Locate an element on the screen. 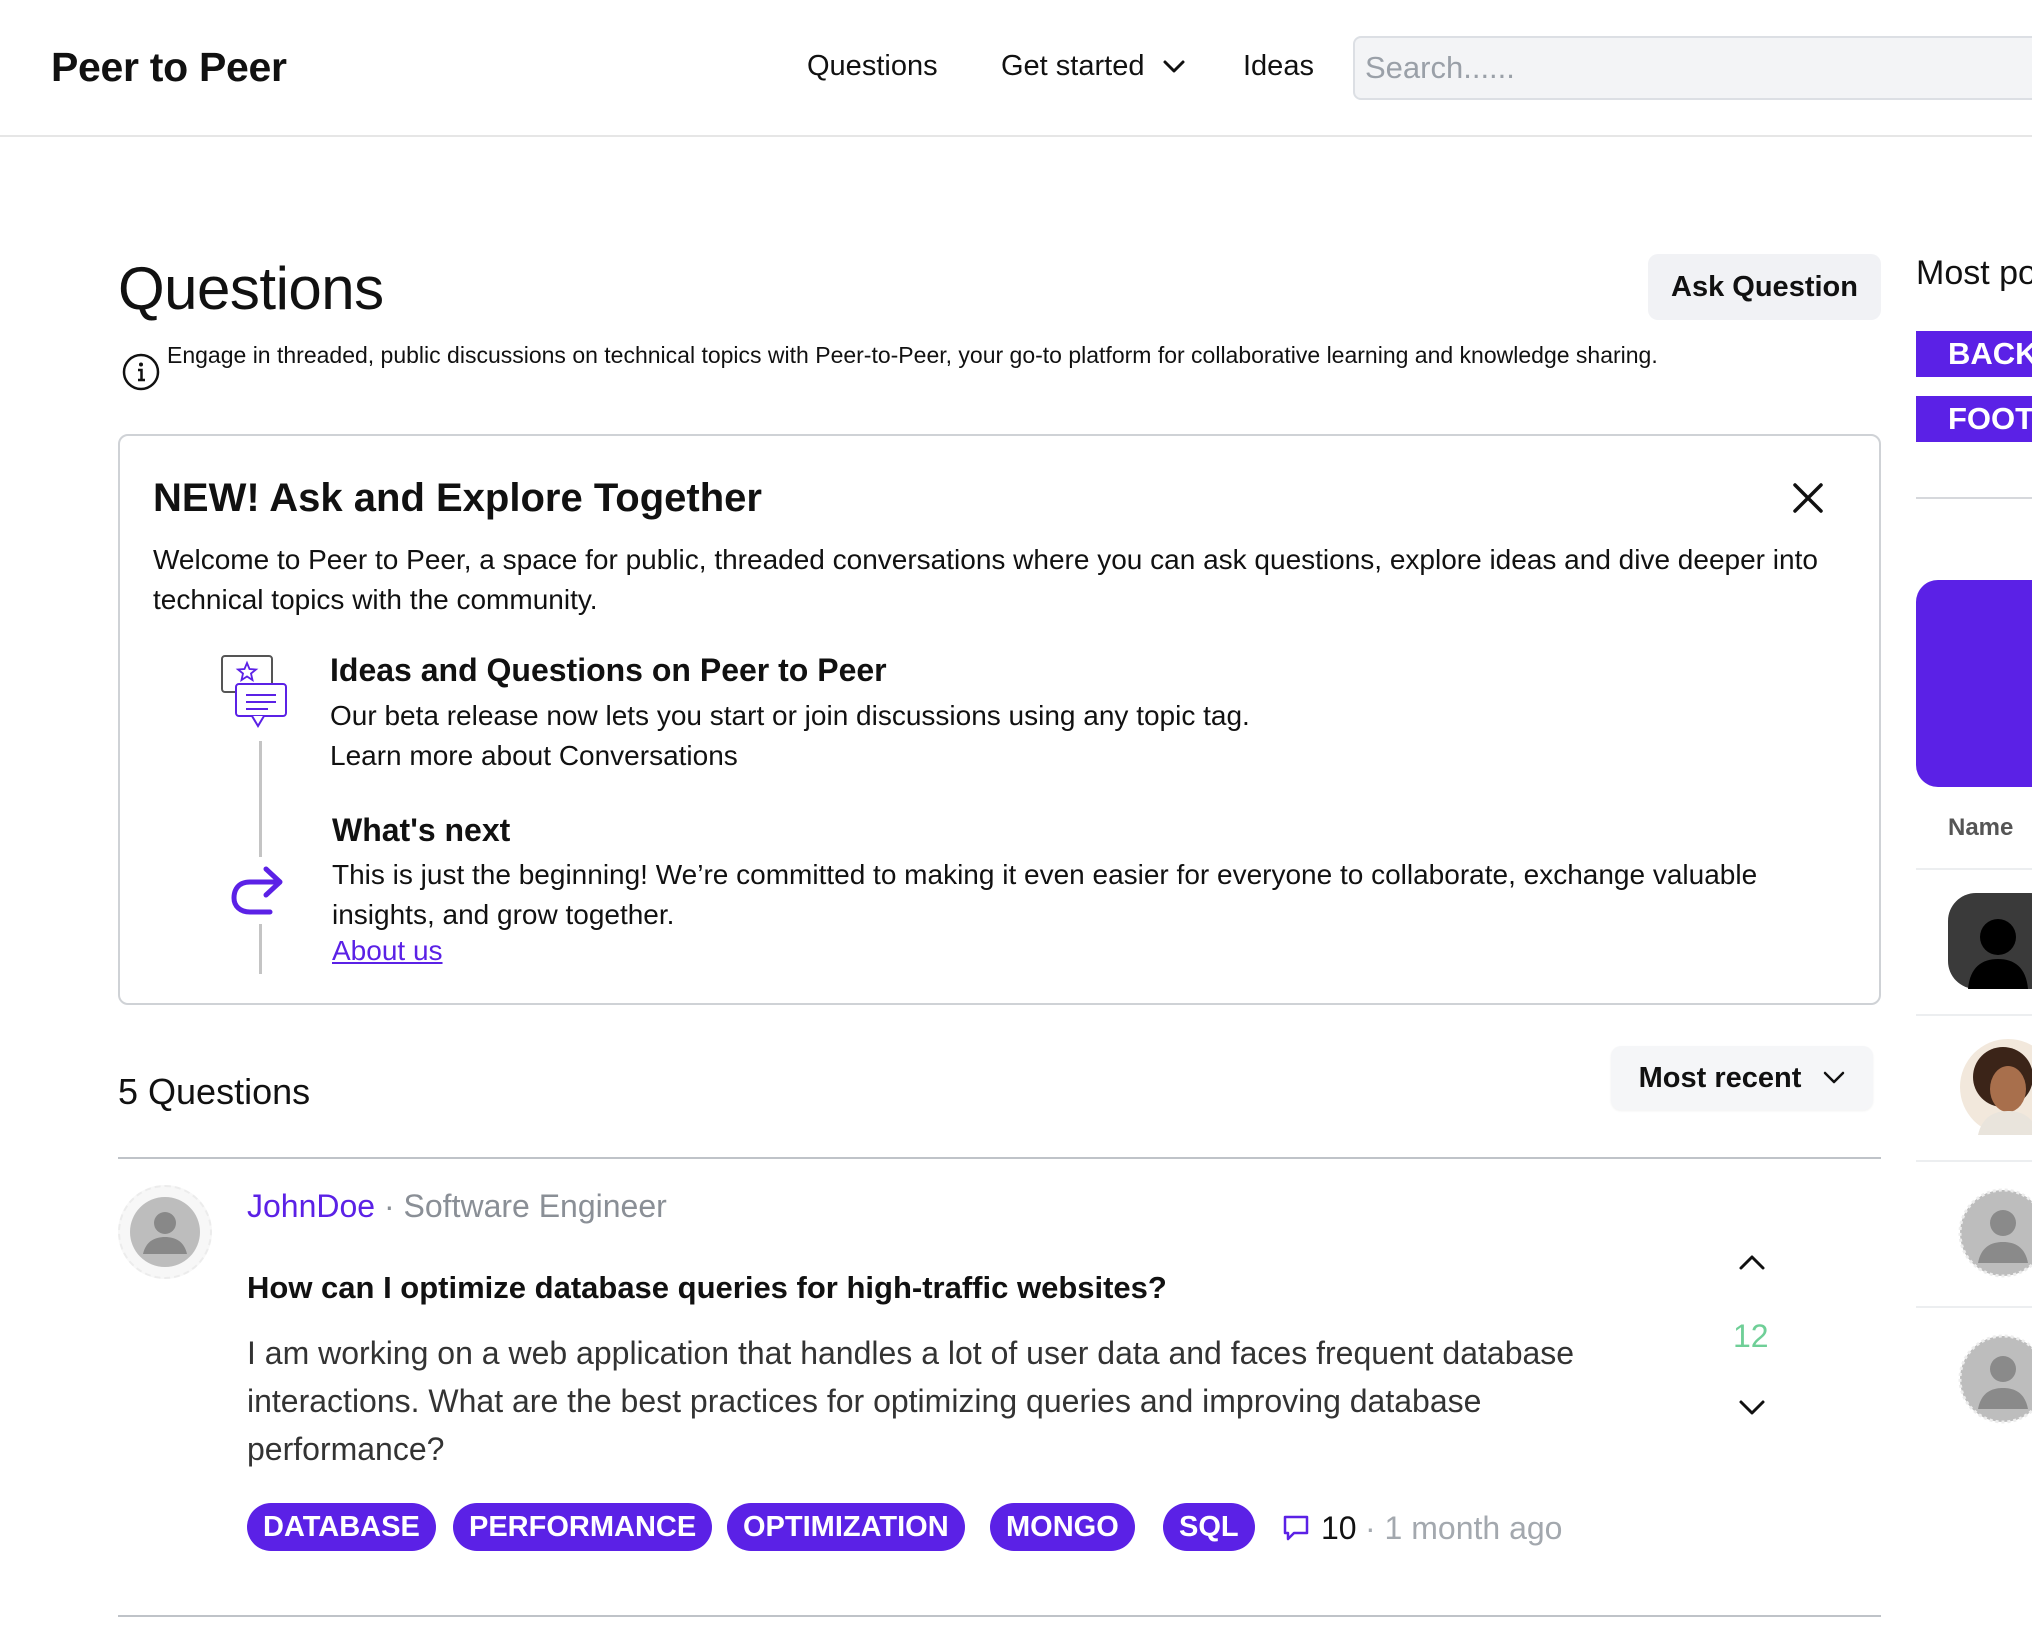  author-name-link: JohnDoe is located at coordinates (311, 1206).